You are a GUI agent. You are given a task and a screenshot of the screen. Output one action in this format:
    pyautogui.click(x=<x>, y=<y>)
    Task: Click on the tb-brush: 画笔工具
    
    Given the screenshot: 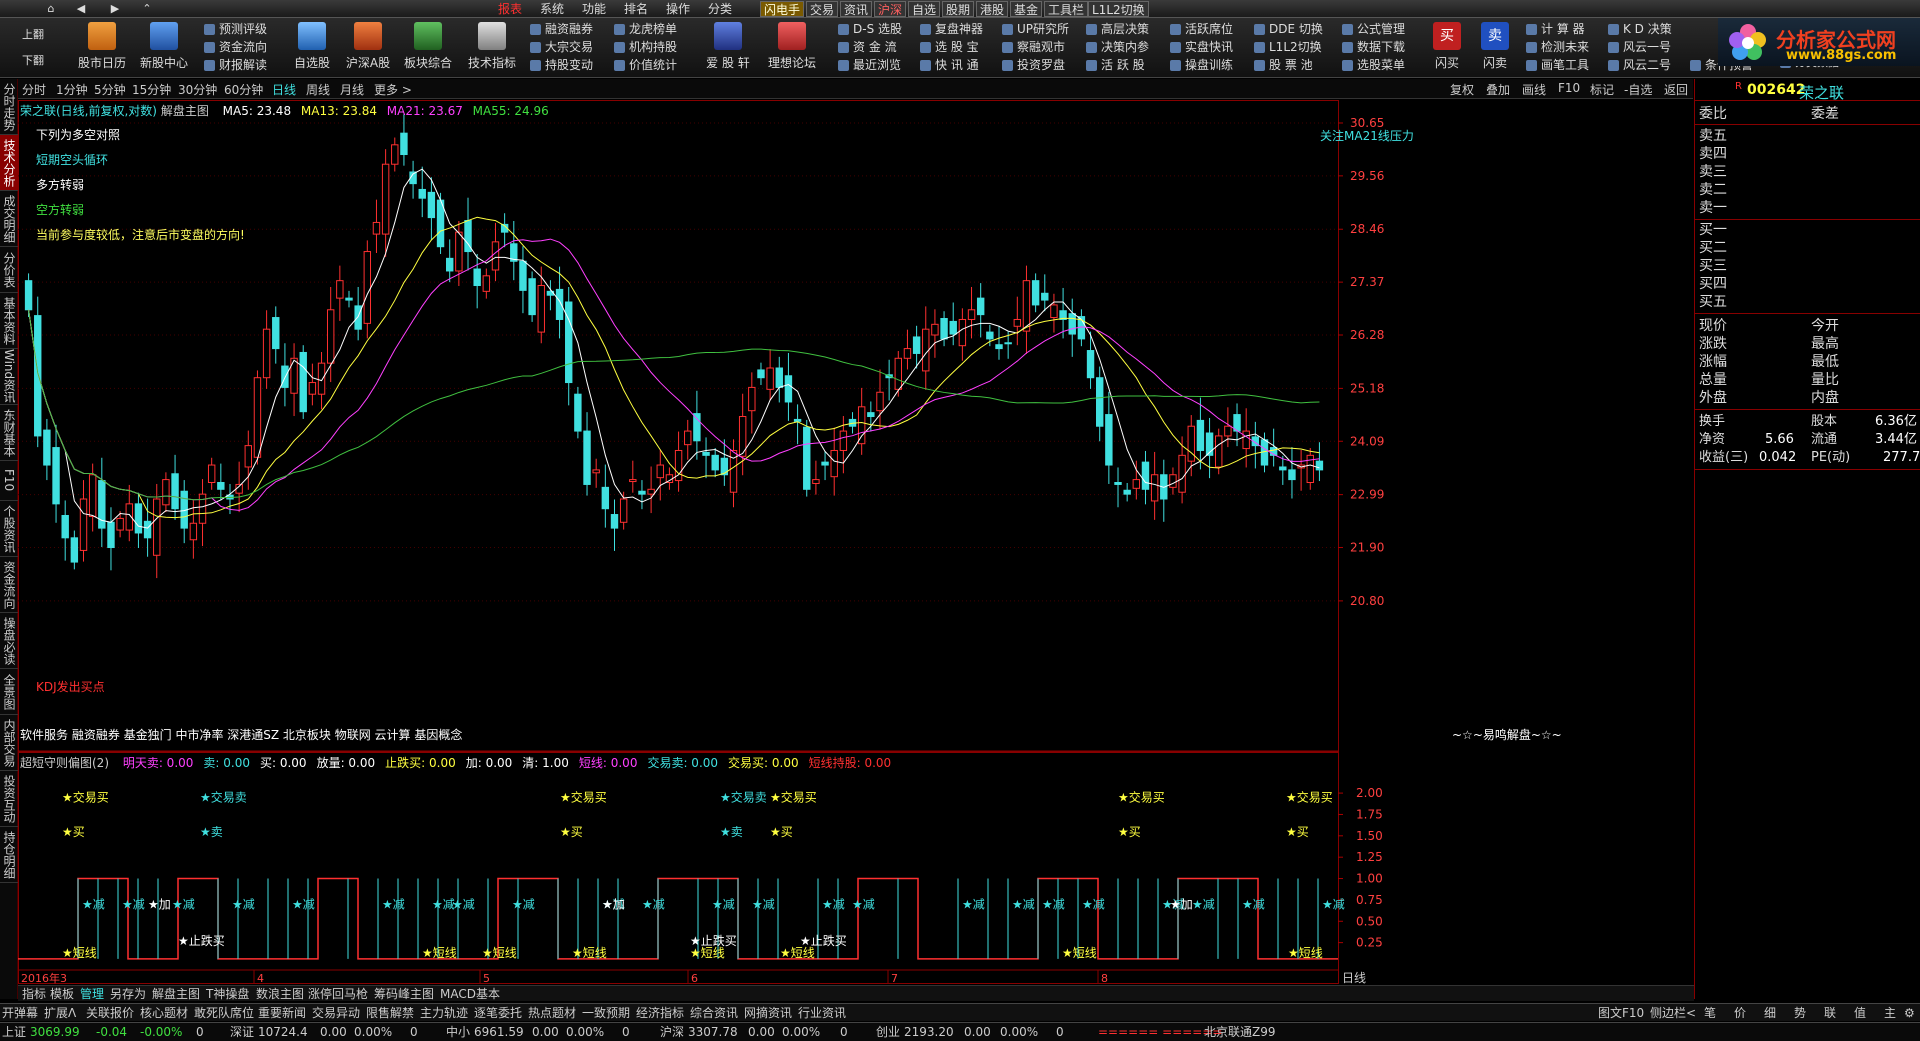 What is the action you would take?
    pyautogui.click(x=1557, y=65)
    